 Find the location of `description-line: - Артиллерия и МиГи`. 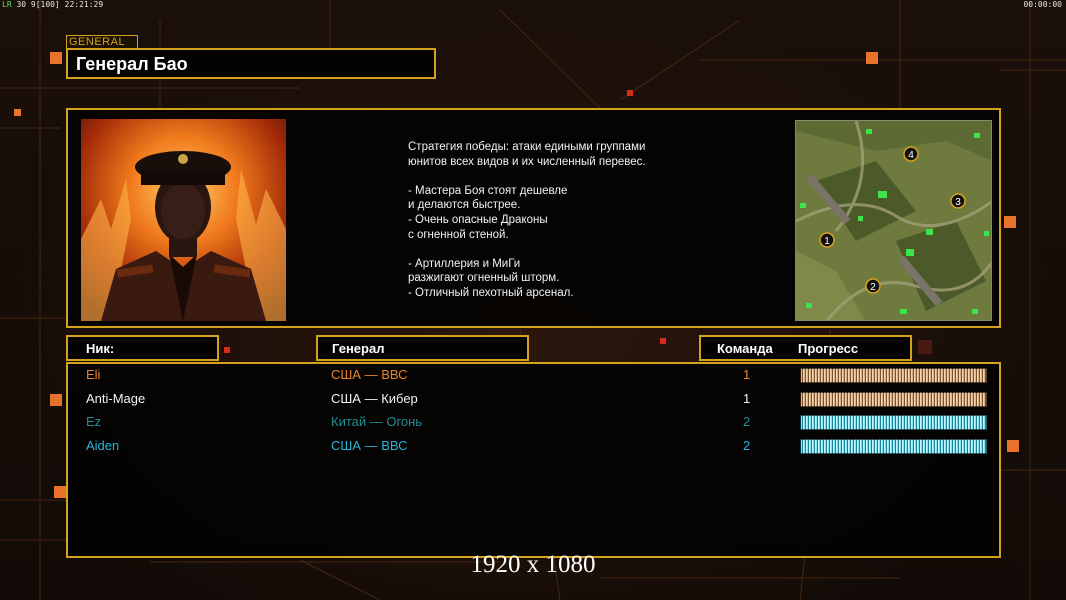

description-line: - Артиллерия и МиГи is located at coordinates (464, 263).